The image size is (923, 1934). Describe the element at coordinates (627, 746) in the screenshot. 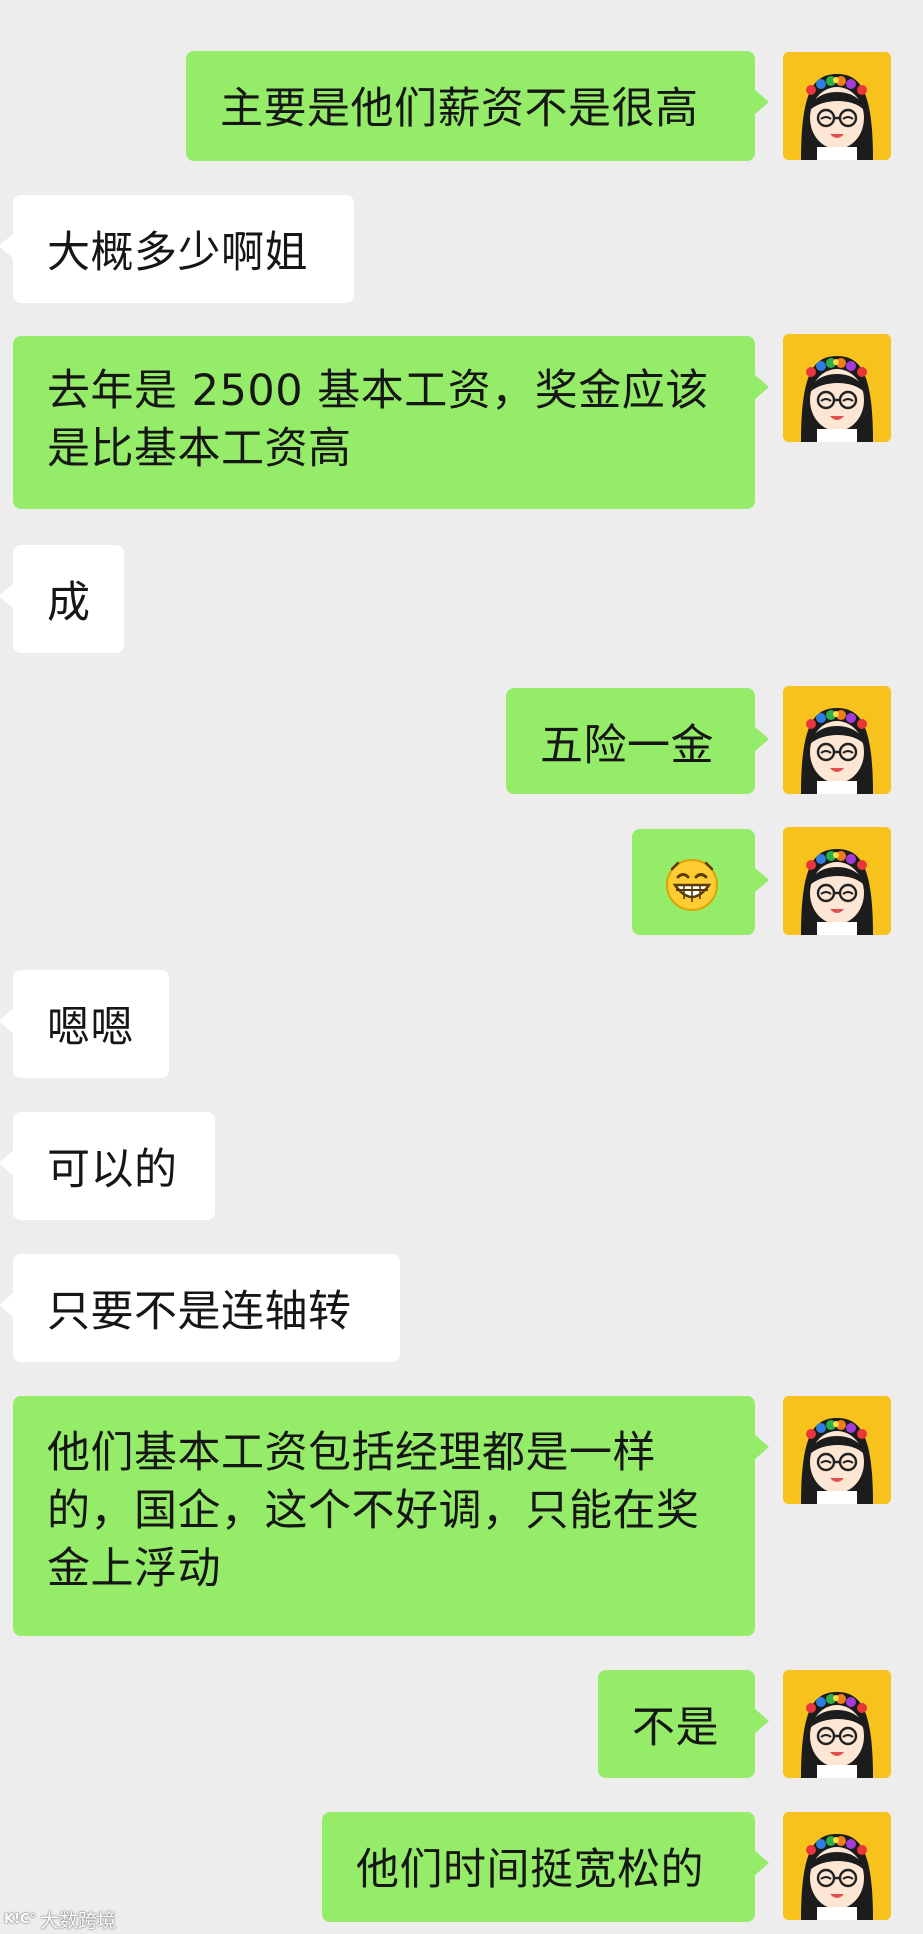

I see `message-text: 五险一金` at that location.